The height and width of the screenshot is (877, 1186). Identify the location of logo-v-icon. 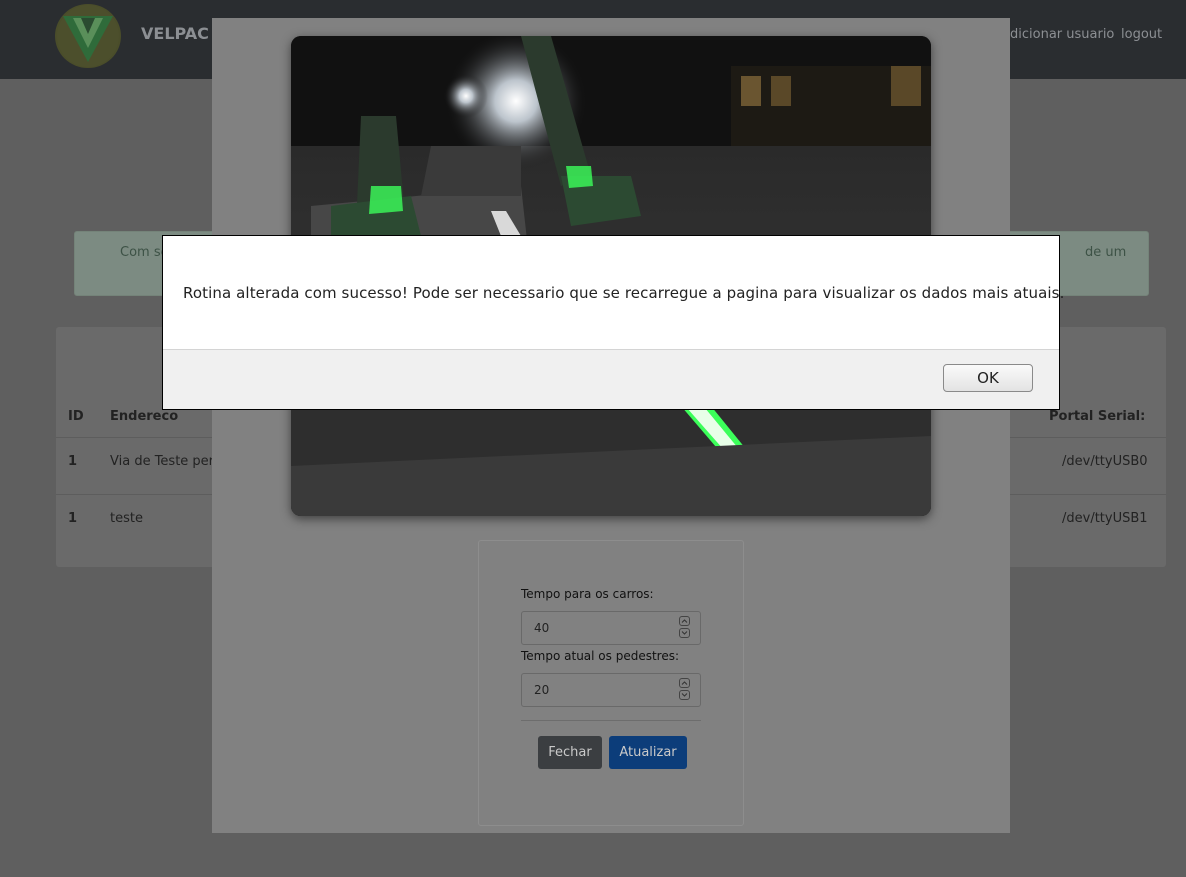
(88, 36).